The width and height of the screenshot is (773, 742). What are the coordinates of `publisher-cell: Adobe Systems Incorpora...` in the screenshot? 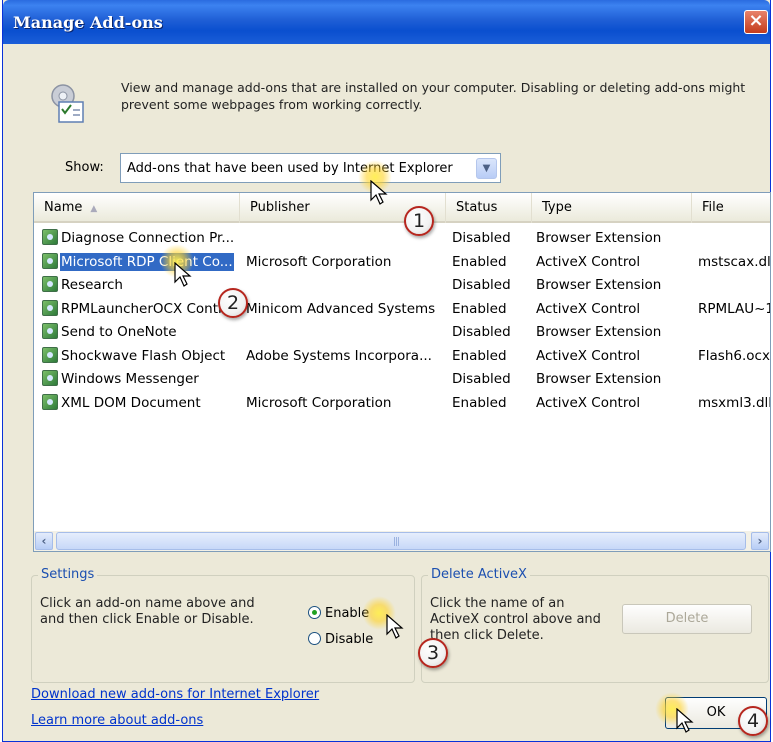 It's located at (339, 355).